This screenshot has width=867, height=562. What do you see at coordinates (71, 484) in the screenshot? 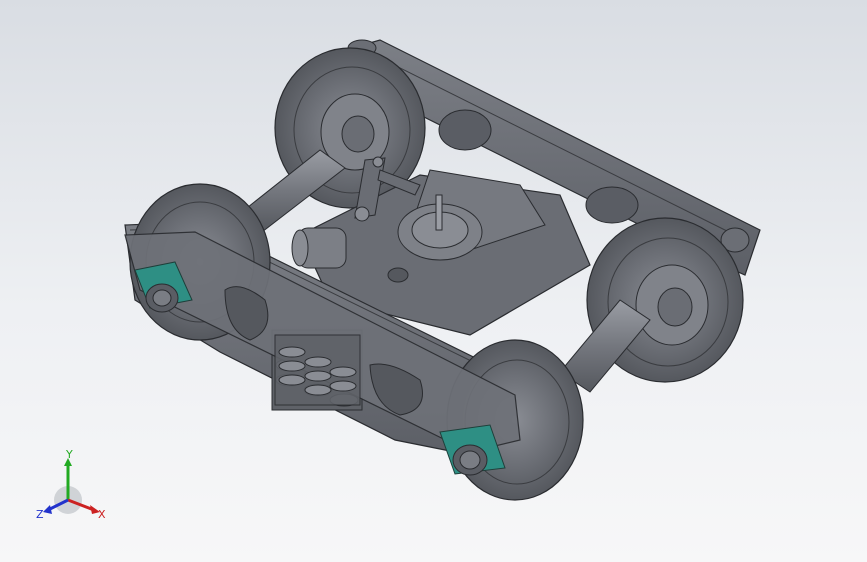
I see `axis-triad: Y X Z` at bounding box center [71, 484].